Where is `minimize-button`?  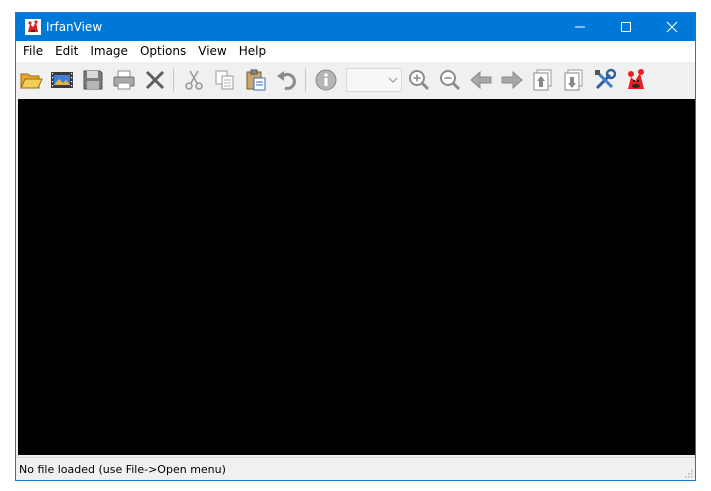 minimize-button is located at coordinates (580, 27).